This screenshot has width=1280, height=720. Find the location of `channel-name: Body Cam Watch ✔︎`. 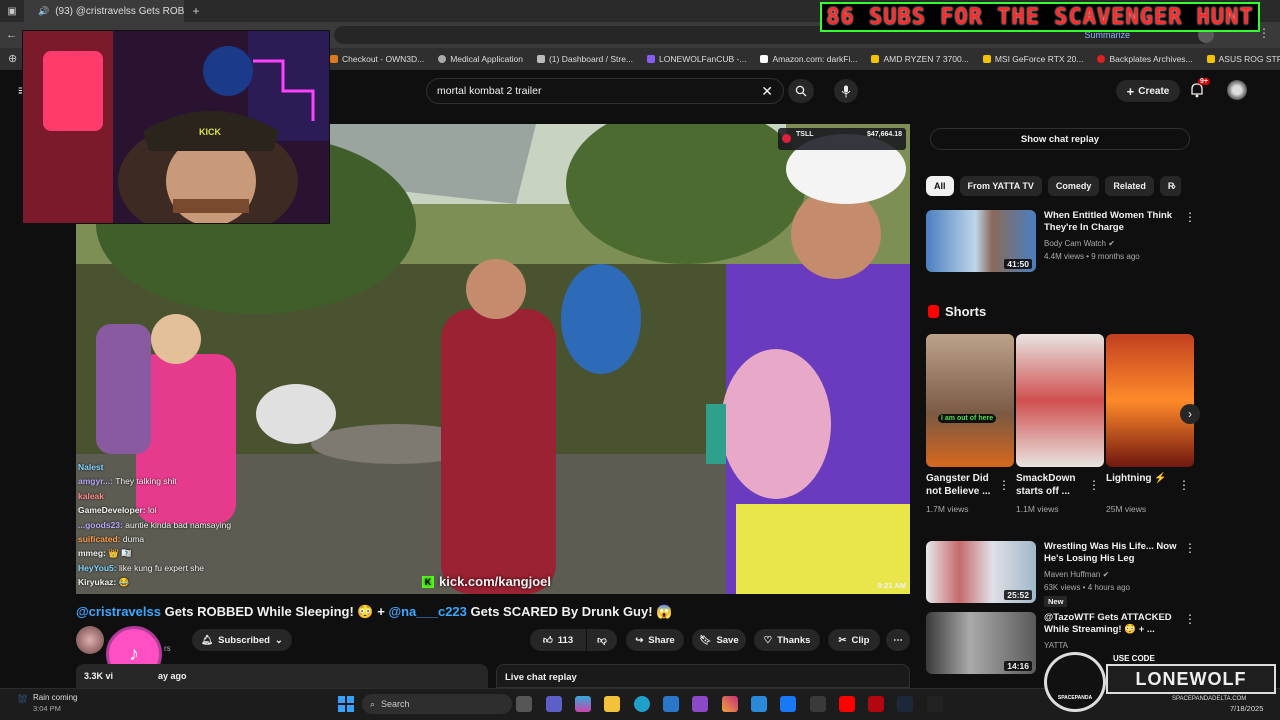

channel-name: Body Cam Watch ✔︎ is located at coordinates (1079, 243).